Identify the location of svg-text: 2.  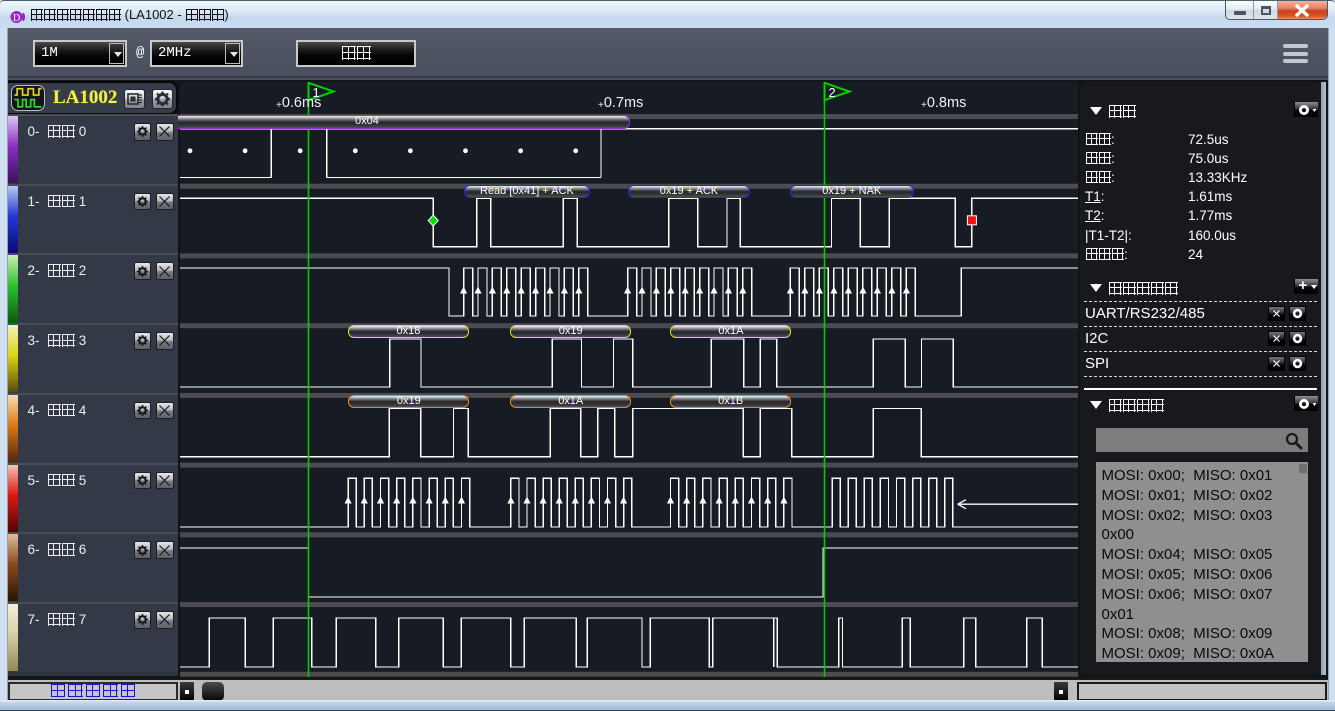
(832, 92).